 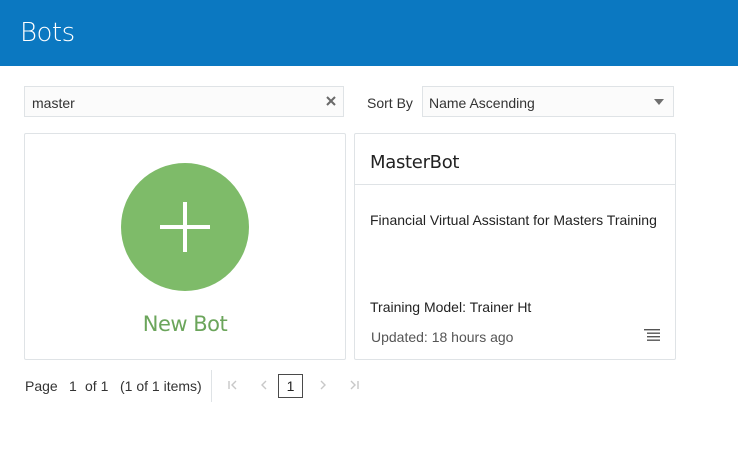 I want to click on search-field, so click(x=184, y=102).